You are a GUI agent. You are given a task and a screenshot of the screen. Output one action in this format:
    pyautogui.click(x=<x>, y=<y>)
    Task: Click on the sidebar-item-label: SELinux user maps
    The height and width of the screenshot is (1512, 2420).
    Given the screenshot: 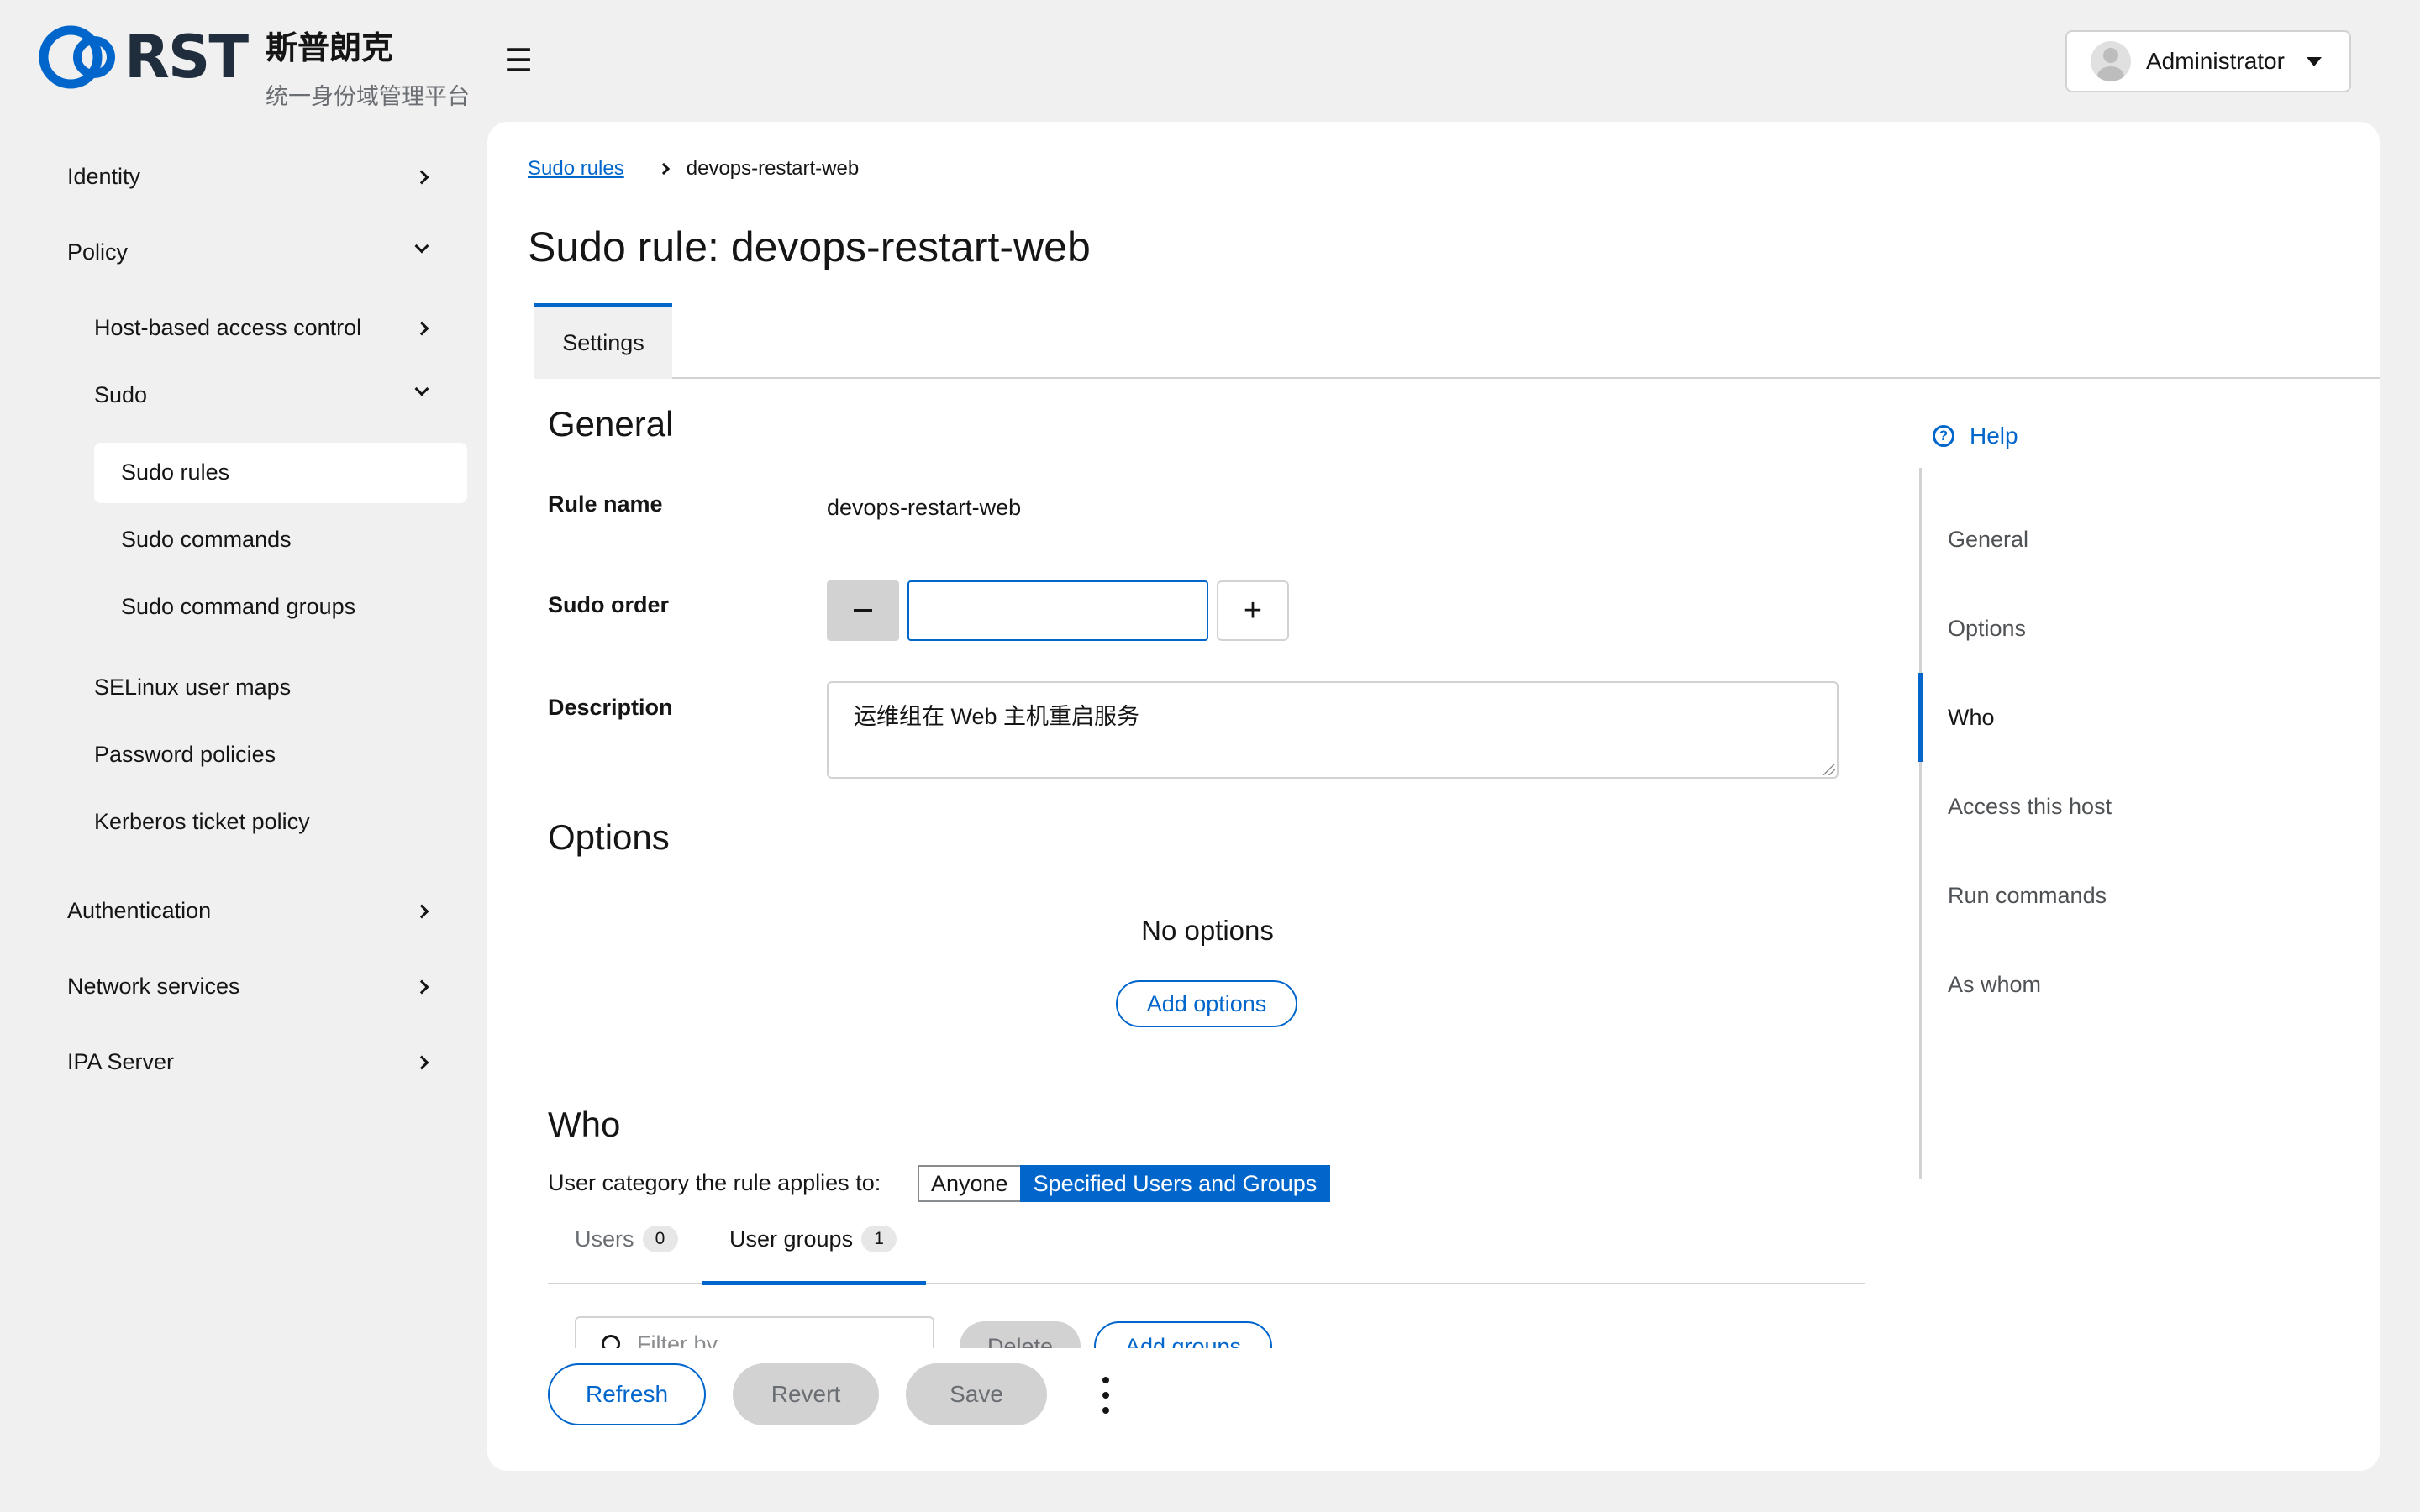 What is the action you would take?
    pyautogui.click(x=193, y=687)
    